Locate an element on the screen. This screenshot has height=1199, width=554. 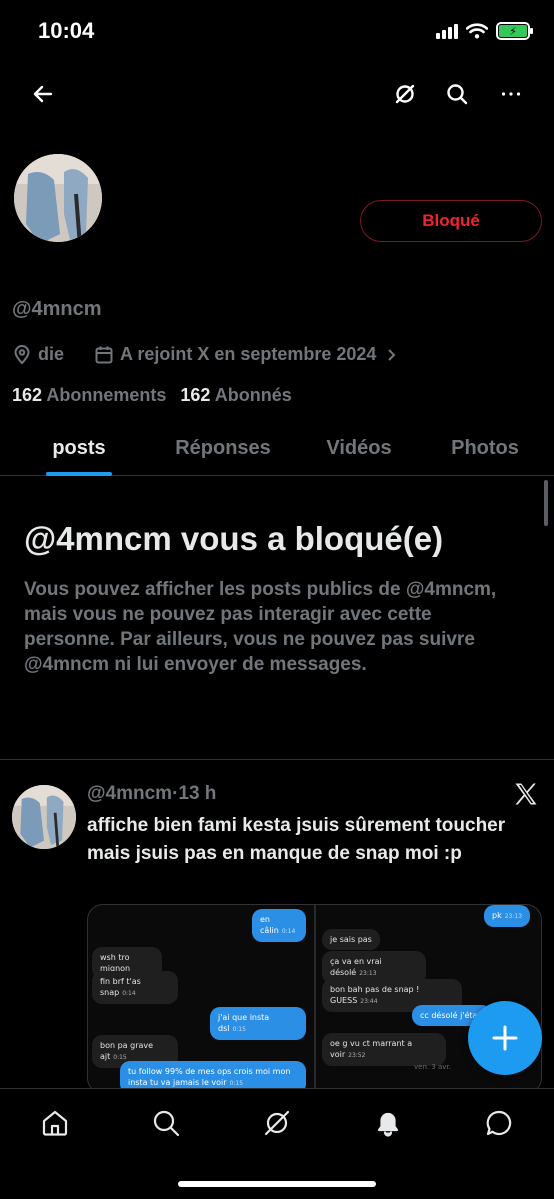
nav-search is located at coordinates (166, 1123).